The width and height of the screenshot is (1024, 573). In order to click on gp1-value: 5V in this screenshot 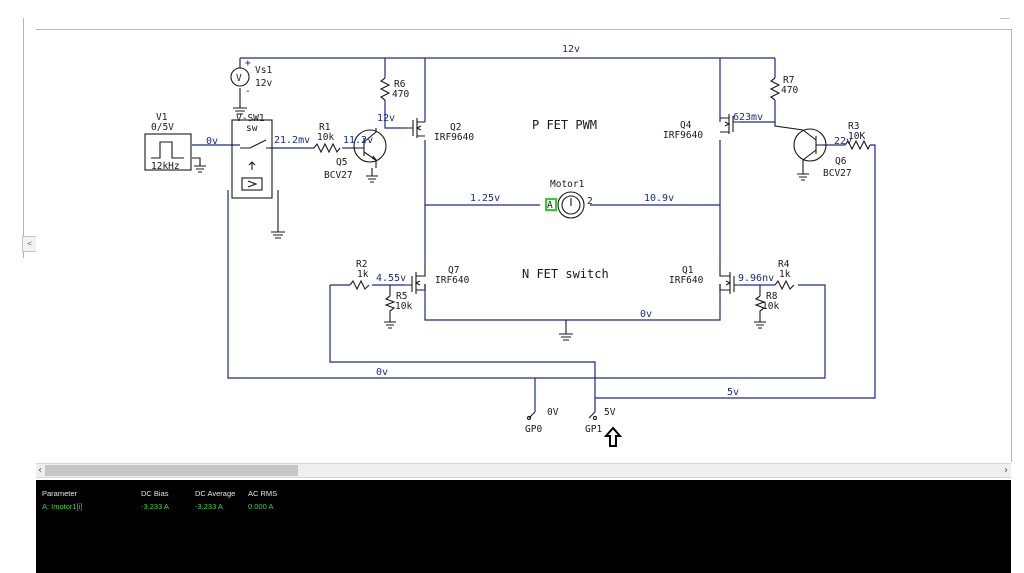, I will do `click(610, 412)`.